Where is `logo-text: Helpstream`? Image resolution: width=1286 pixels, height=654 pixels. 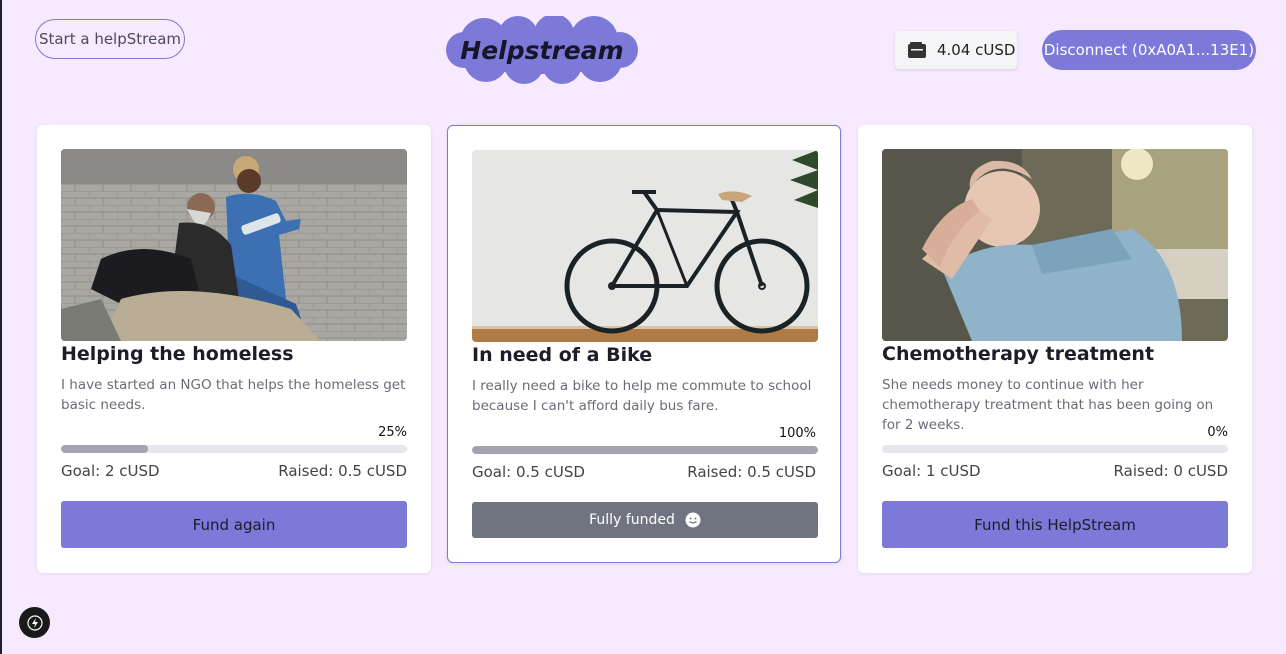 logo-text: Helpstream is located at coordinates (542, 50).